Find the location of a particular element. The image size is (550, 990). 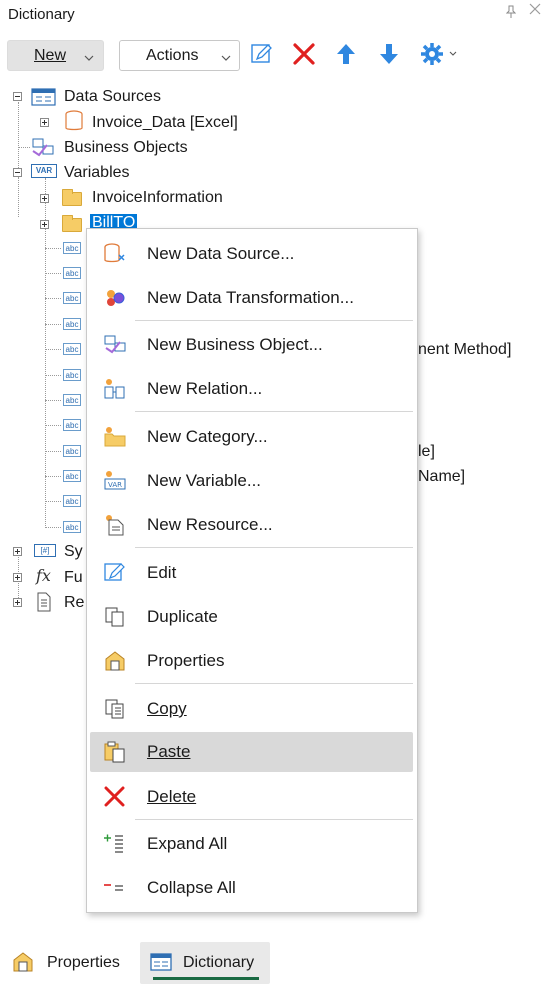

tree-item-system-variables: Sy is located at coordinates (73, 552).